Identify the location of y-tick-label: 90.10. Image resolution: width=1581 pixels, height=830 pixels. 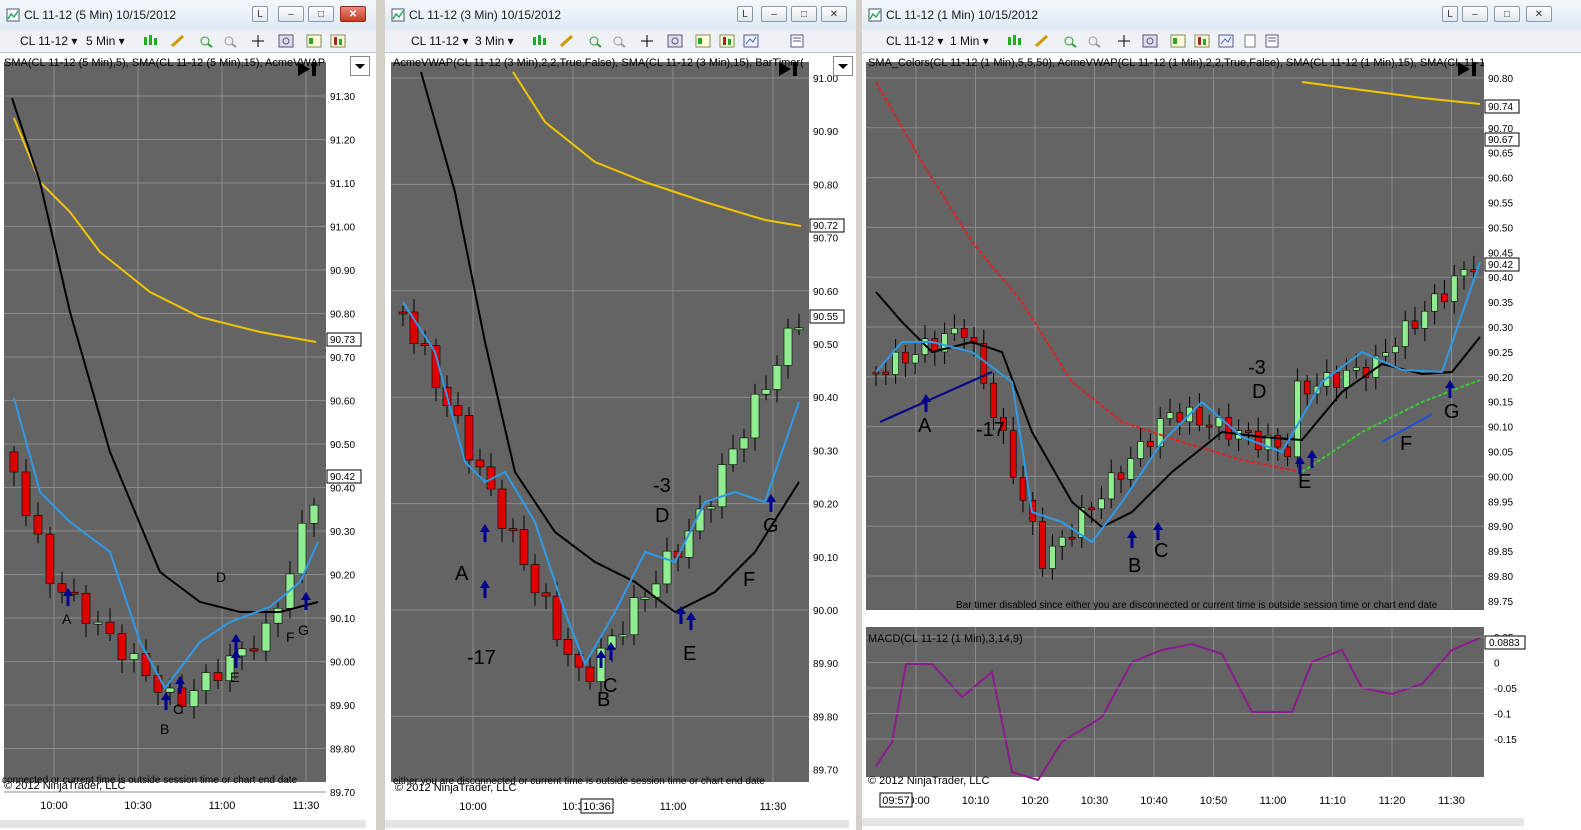
(1500, 428).